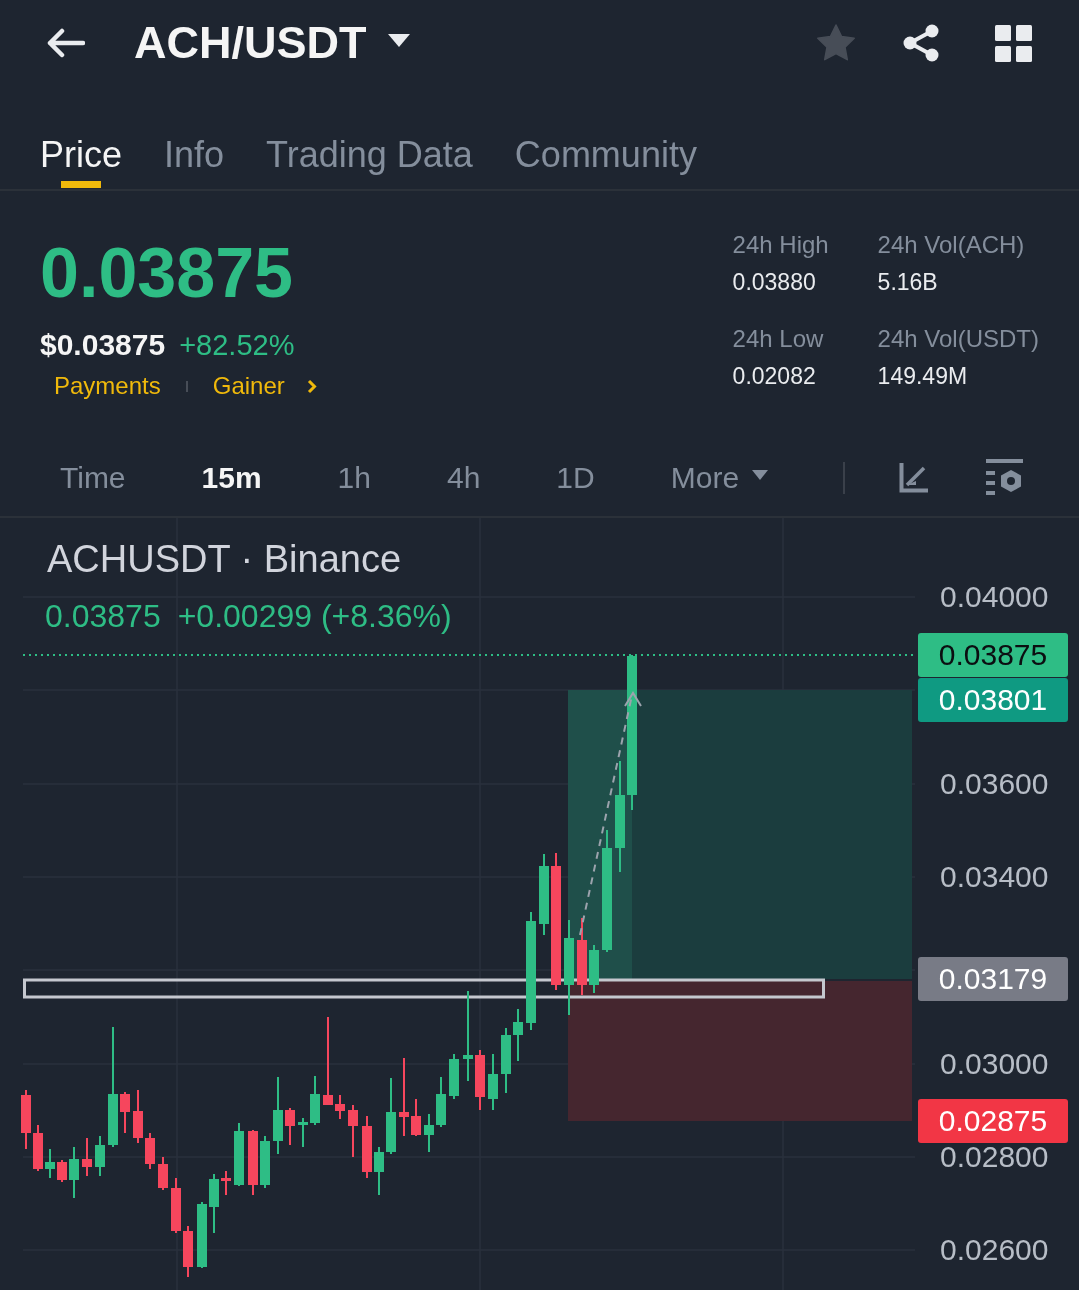 The image size is (1079, 1290). I want to click on entry-box, so click(424, 988).